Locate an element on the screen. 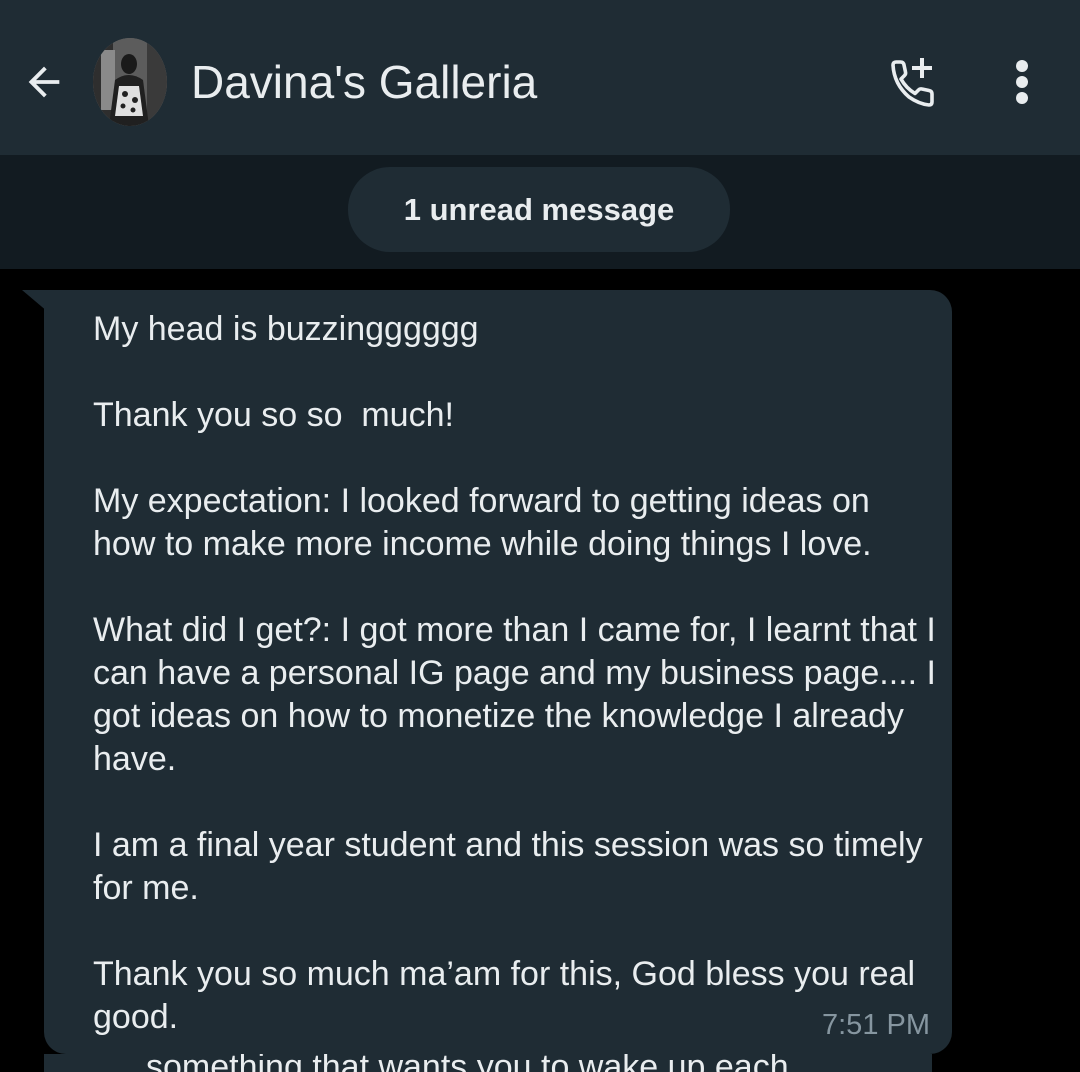  unread-message-badge: 1 unread message is located at coordinates (539, 209).